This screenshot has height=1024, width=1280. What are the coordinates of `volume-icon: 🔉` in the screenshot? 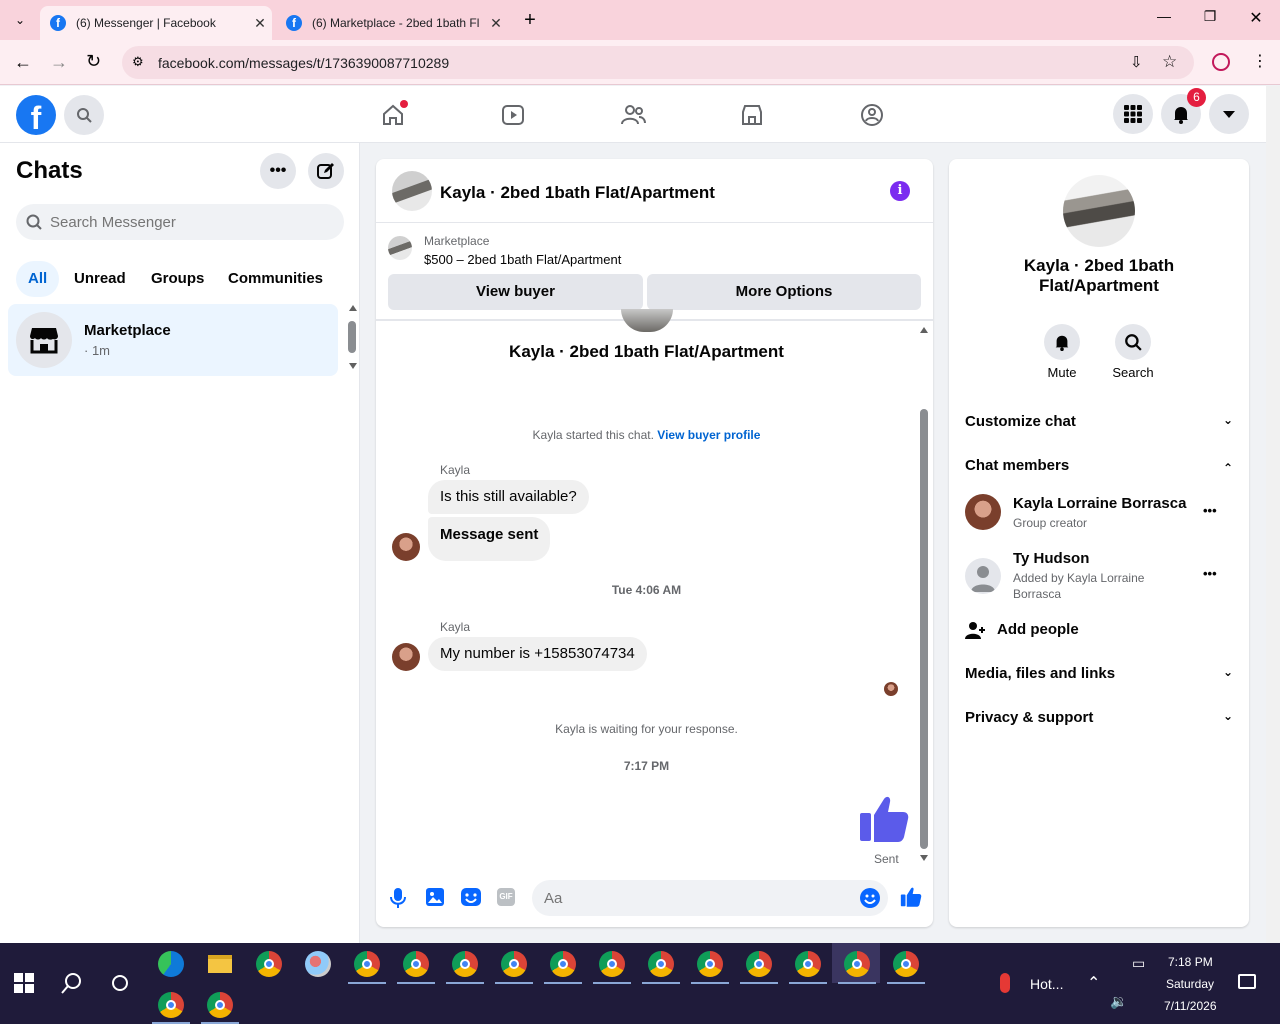 It's located at (1118, 1001).